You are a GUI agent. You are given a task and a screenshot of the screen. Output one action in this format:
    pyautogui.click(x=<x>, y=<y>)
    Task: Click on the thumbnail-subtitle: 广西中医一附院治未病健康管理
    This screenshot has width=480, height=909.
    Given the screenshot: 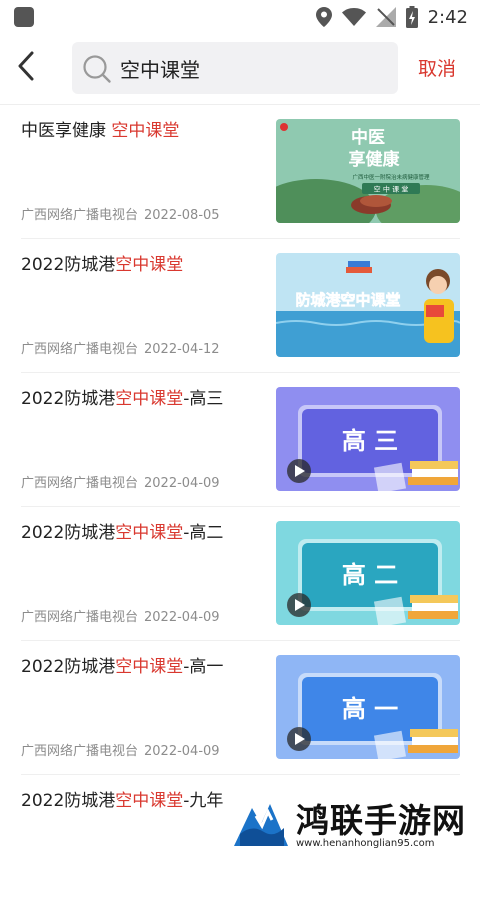 What is the action you would take?
    pyautogui.click(x=391, y=177)
    